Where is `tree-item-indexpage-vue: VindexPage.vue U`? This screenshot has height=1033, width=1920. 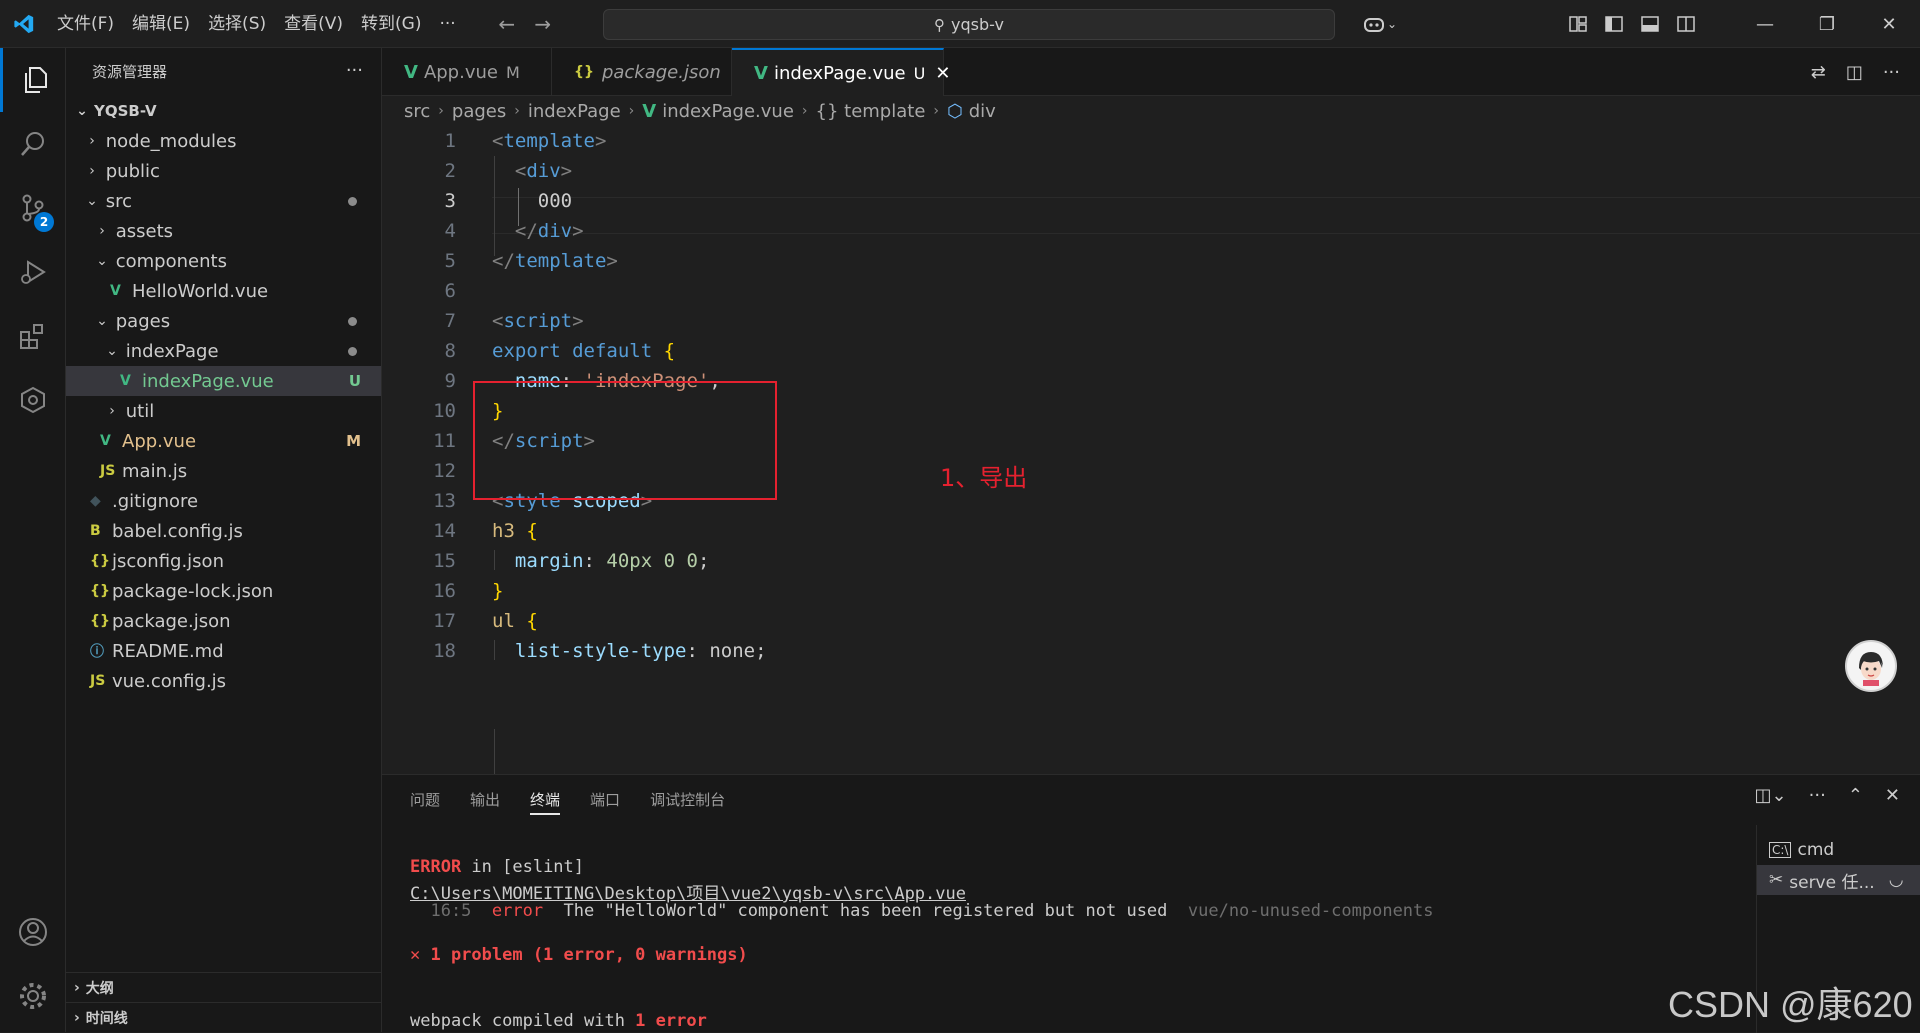 tree-item-indexpage-vue: VindexPage.vue U is located at coordinates (223, 381).